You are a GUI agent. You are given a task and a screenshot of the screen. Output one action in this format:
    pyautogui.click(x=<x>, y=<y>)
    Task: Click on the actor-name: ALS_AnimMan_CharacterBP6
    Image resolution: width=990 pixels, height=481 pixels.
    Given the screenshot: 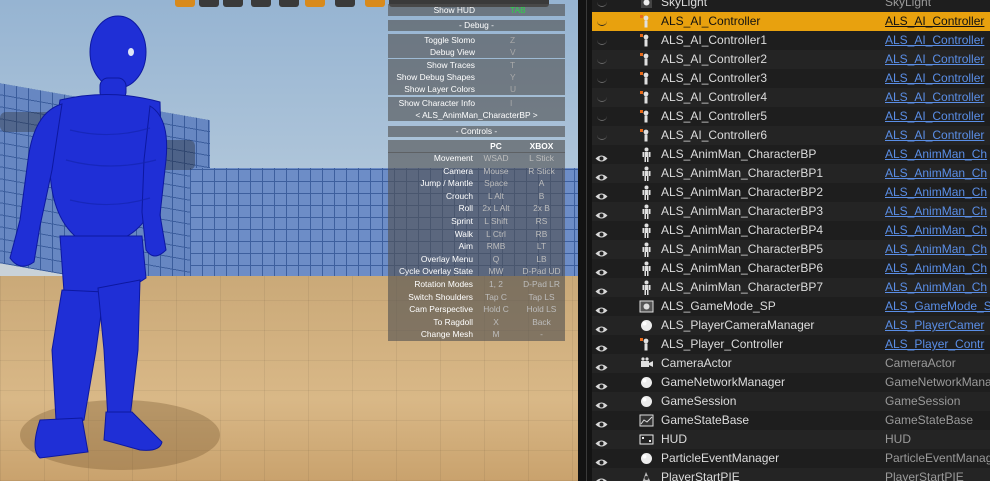 What is the action you would take?
    pyautogui.click(x=742, y=268)
    